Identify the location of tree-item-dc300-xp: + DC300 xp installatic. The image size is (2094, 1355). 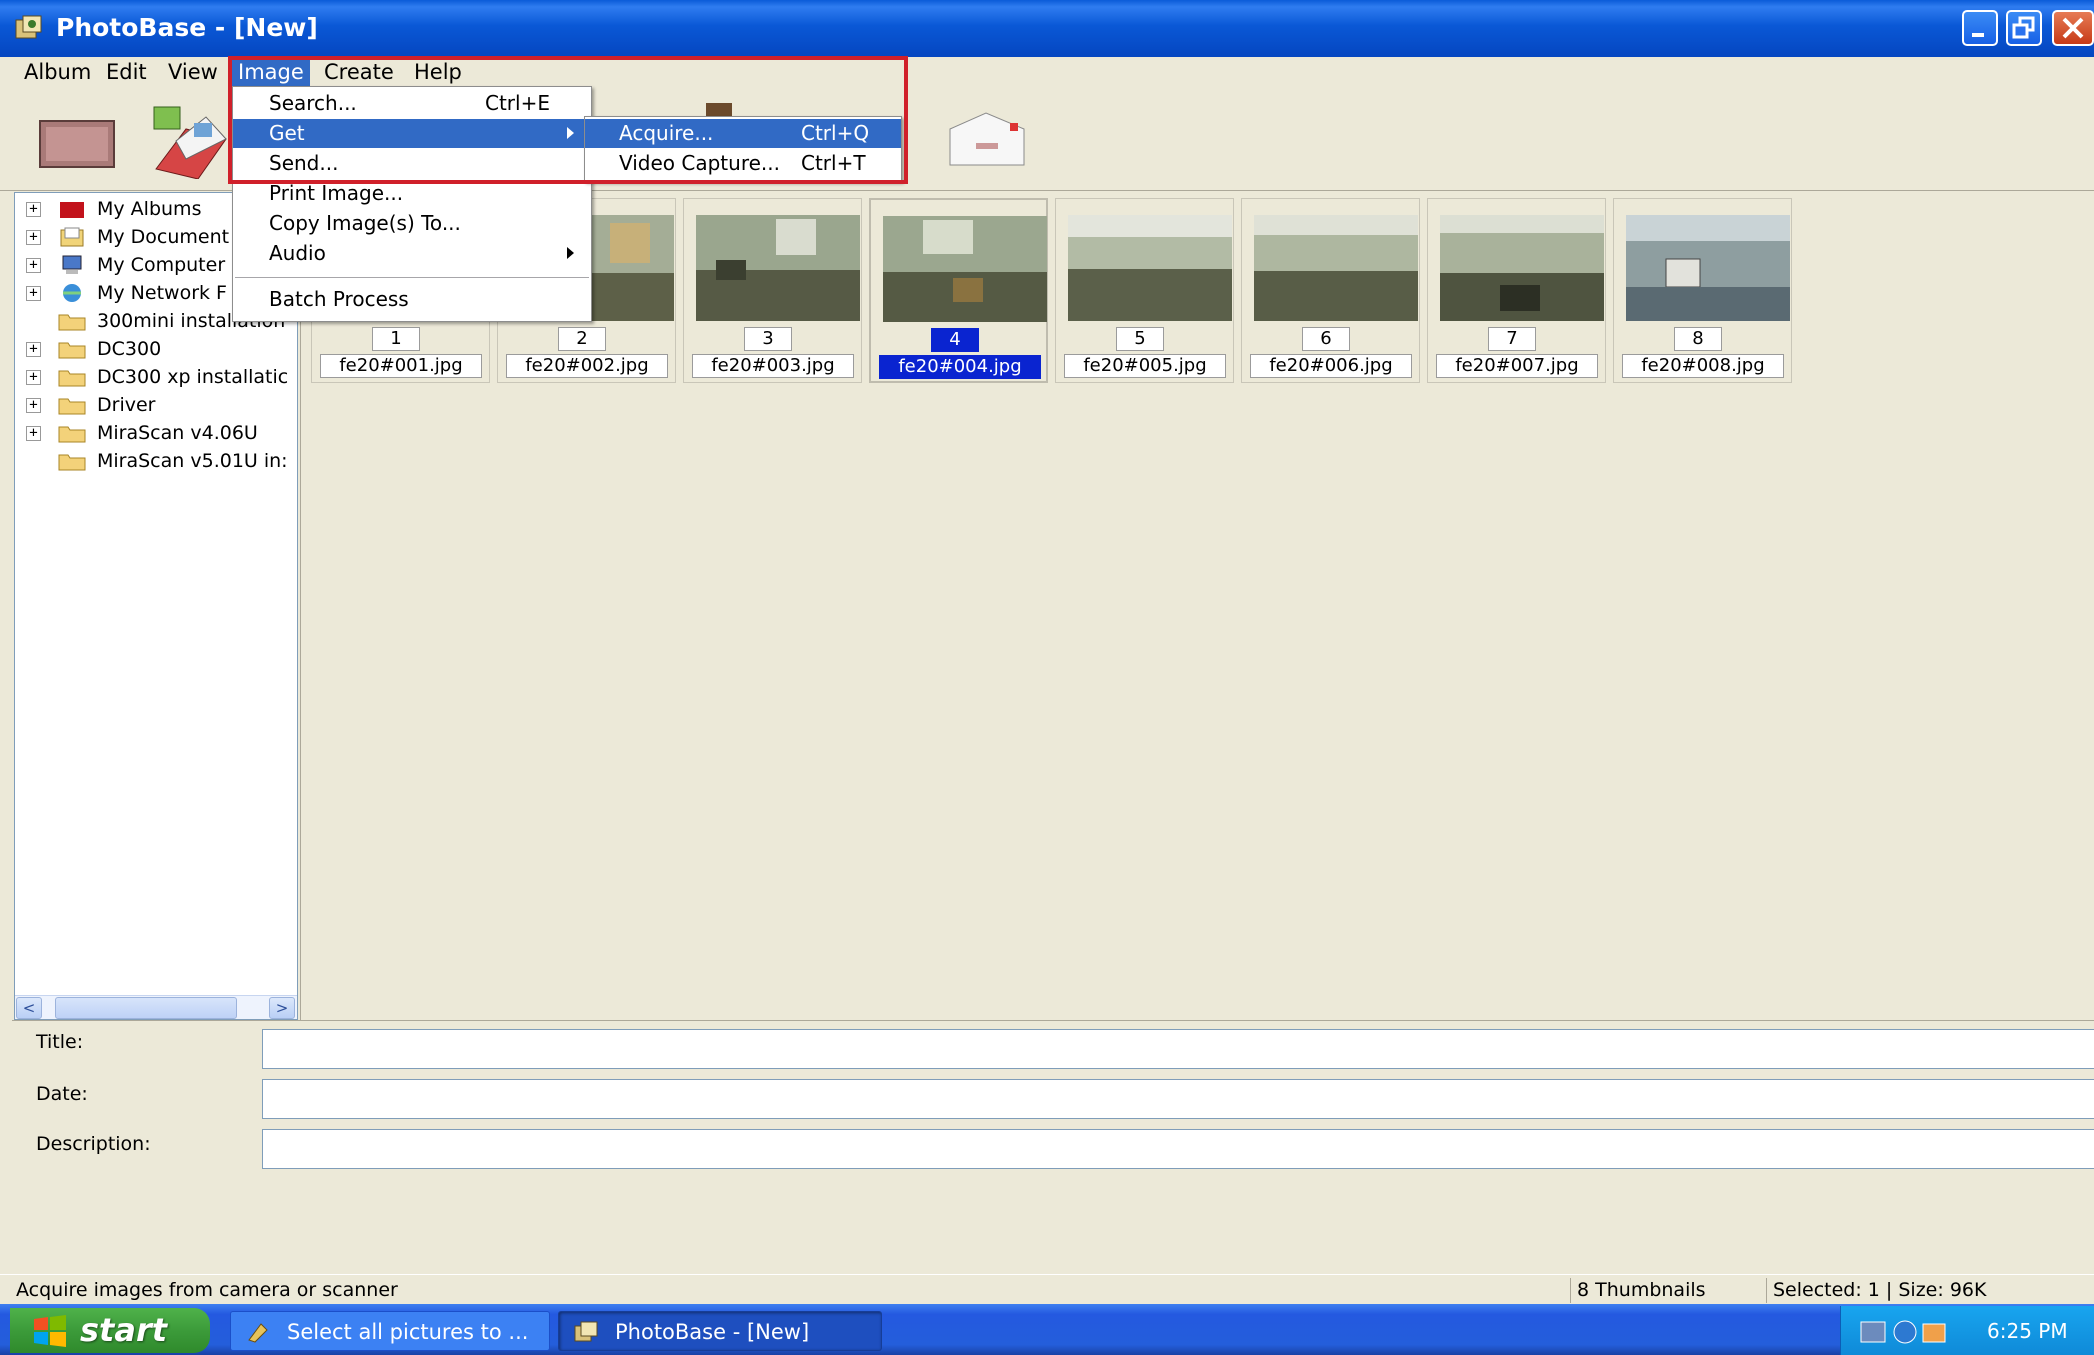
(156, 377).